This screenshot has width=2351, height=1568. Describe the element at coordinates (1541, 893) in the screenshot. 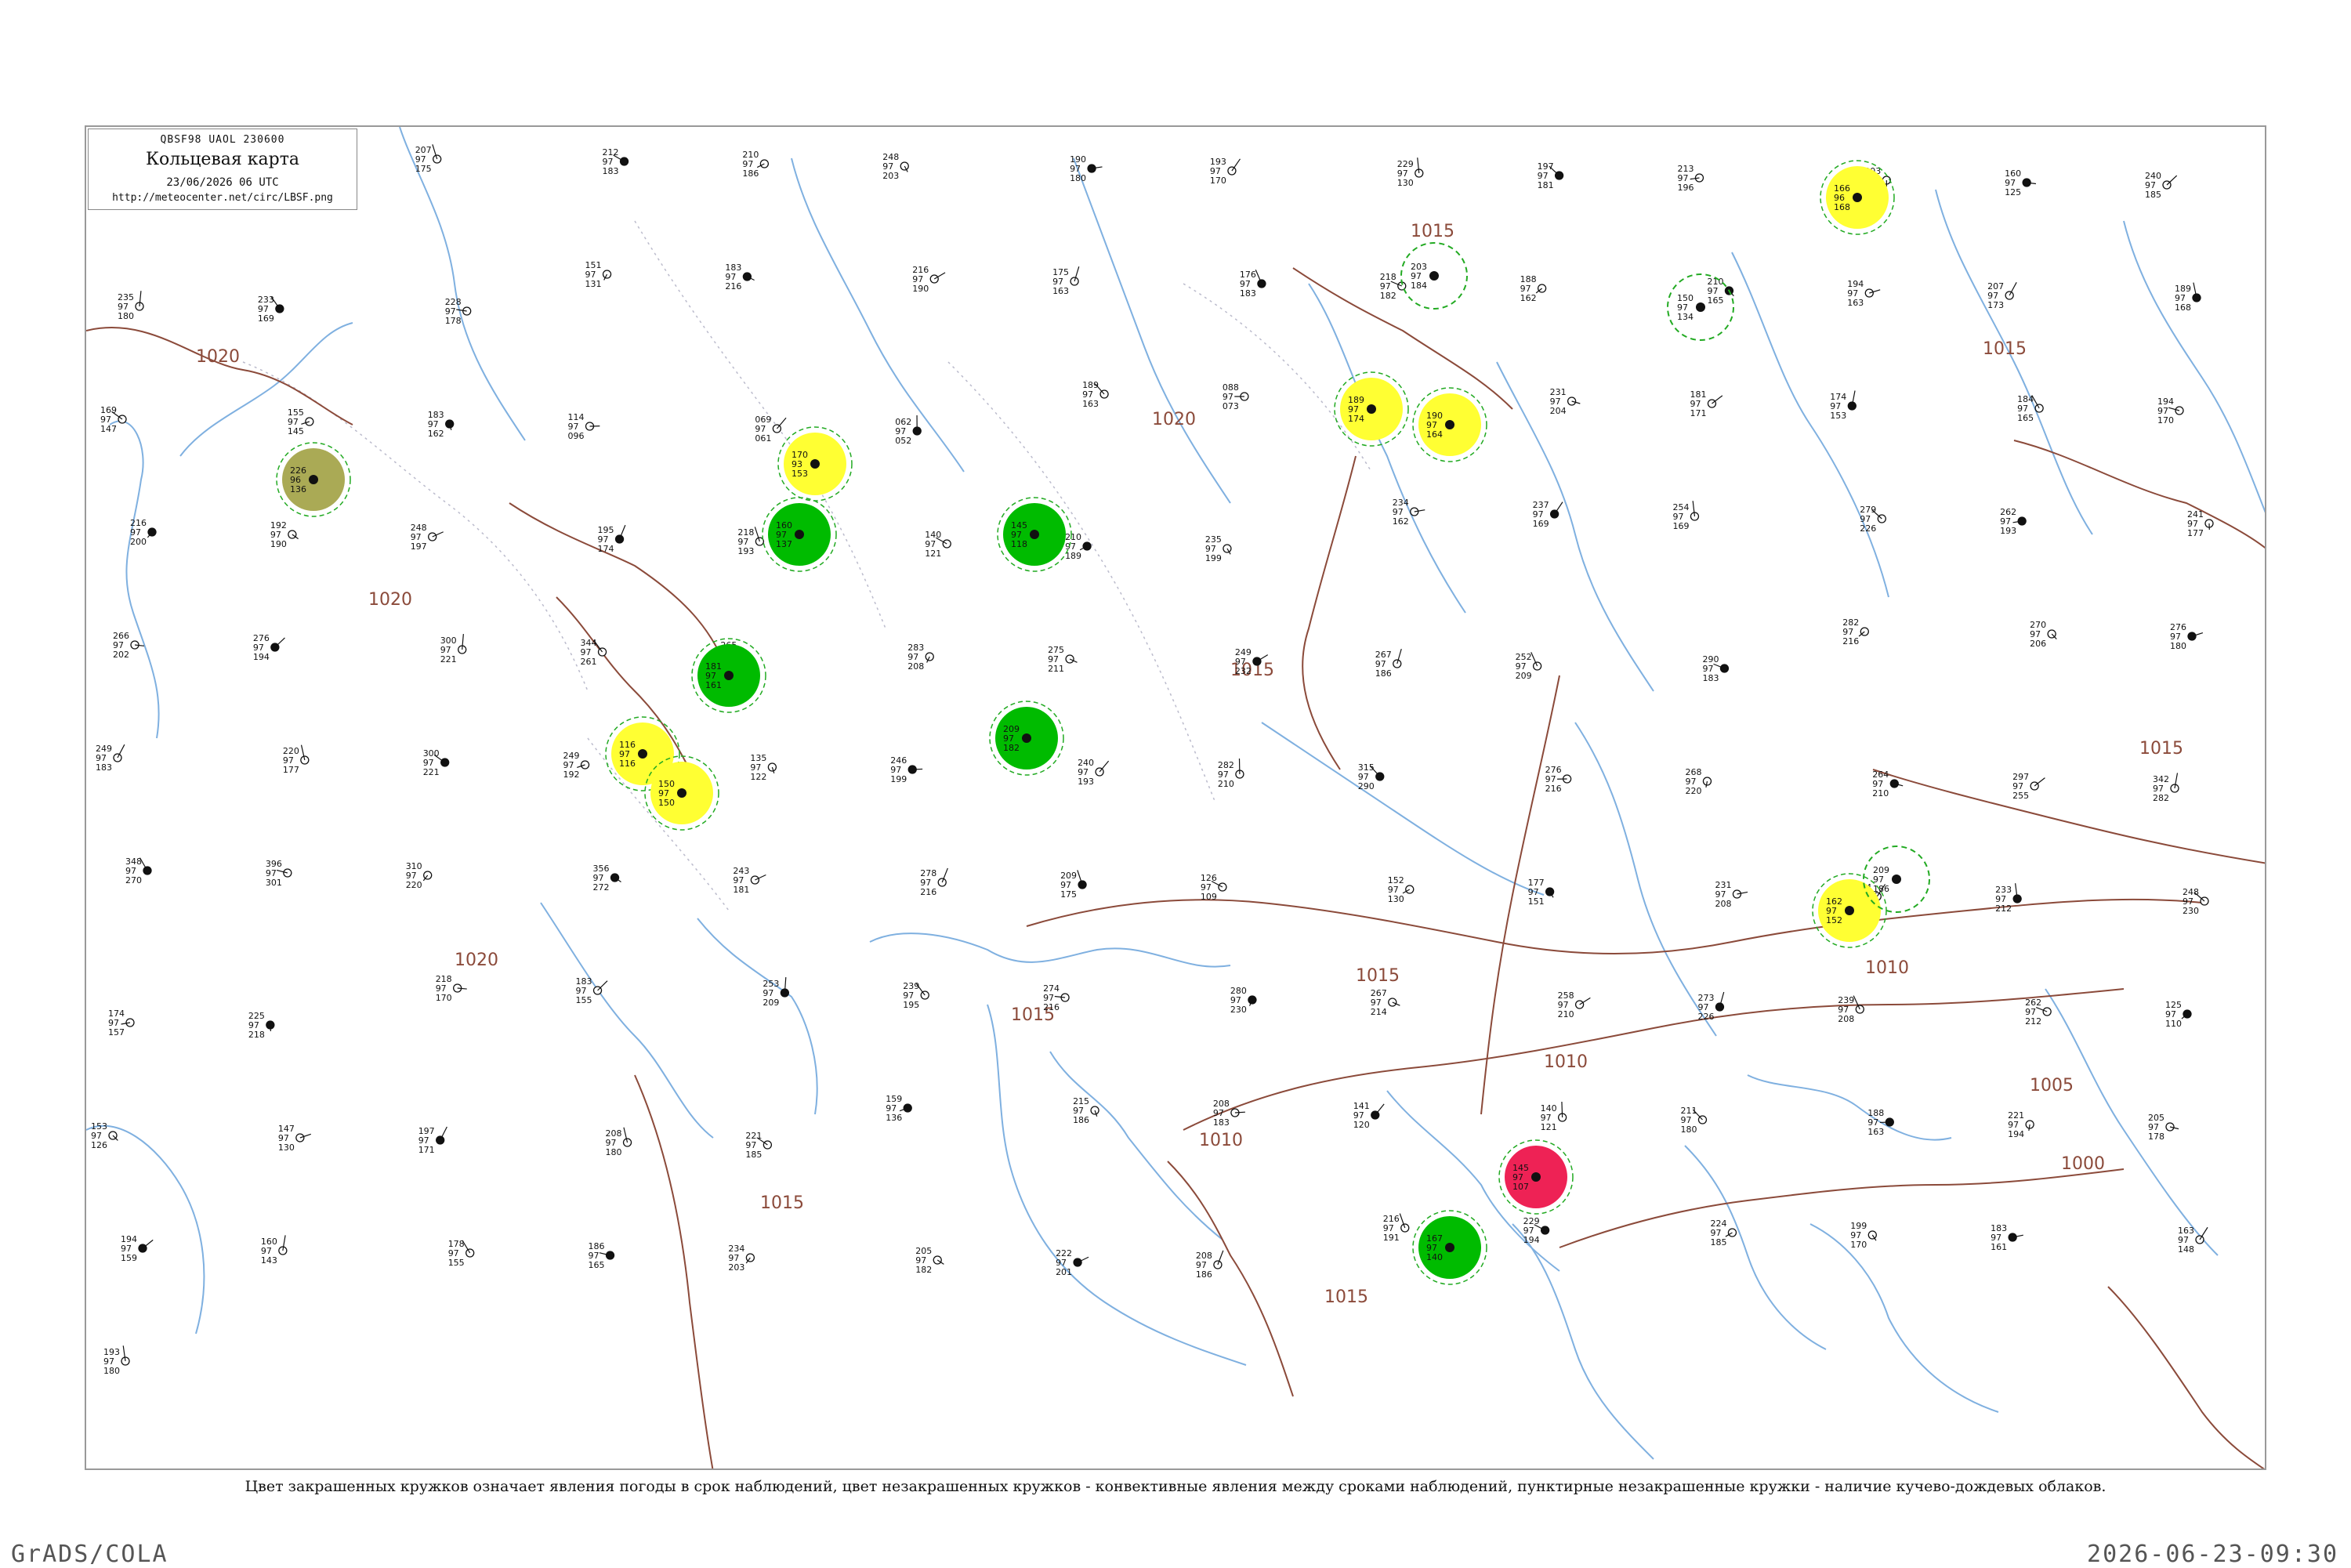

I see `station-plot: 17797151` at that location.